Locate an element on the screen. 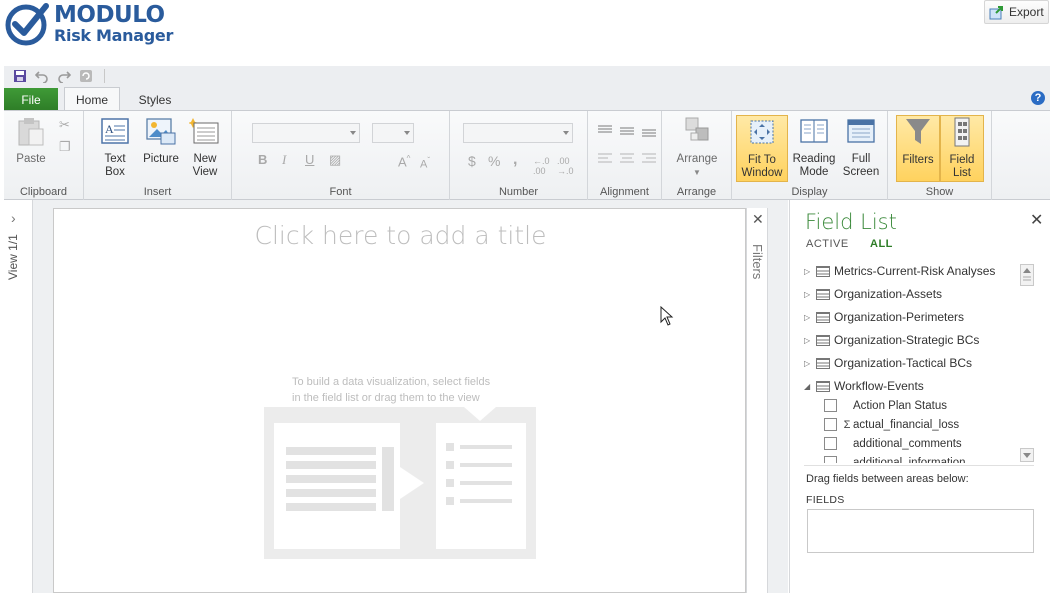 This screenshot has width=1055, height=593. fit-to-window-icon is located at coordinates (762, 132).